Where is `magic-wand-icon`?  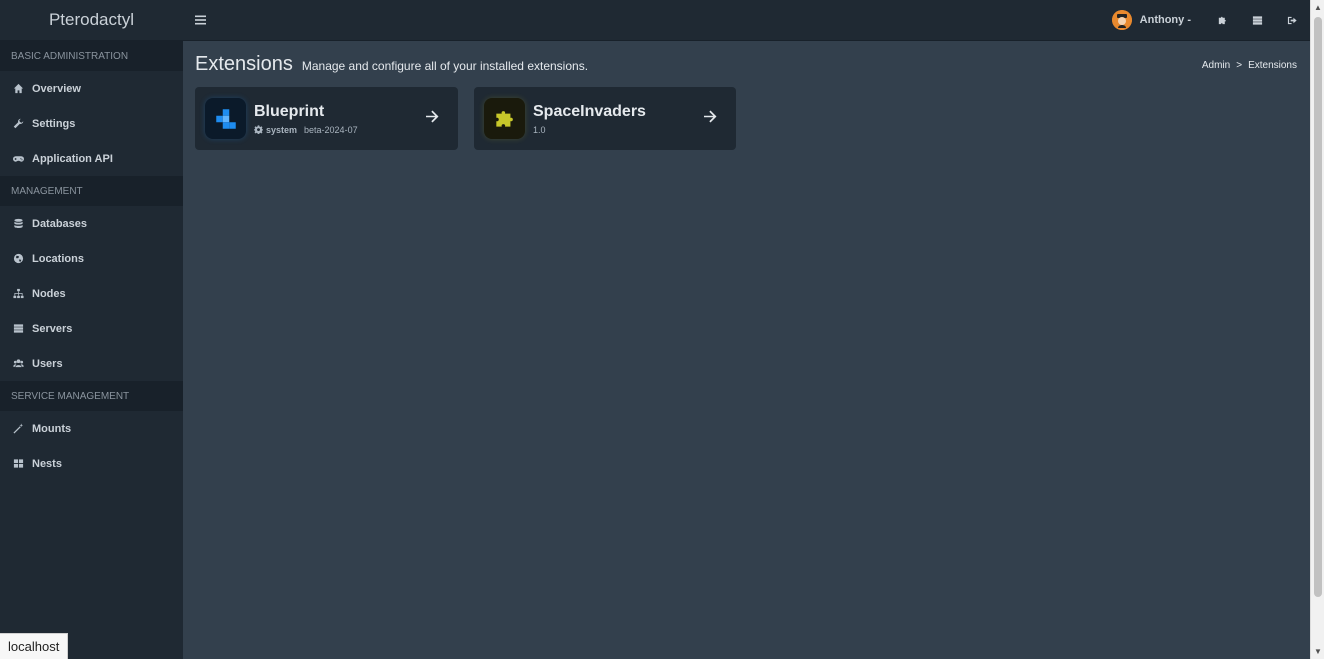 magic-wand-icon is located at coordinates (18, 429).